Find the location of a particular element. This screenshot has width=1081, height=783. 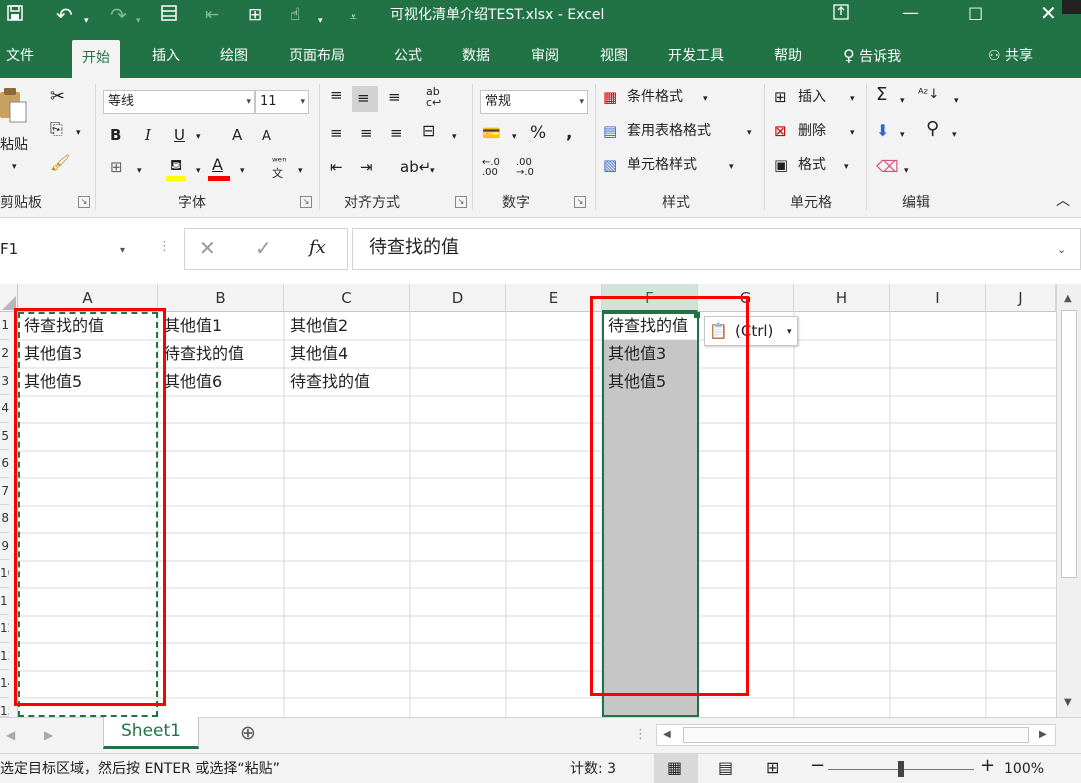

menu-view: 视图 is located at coordinates (614, 56).